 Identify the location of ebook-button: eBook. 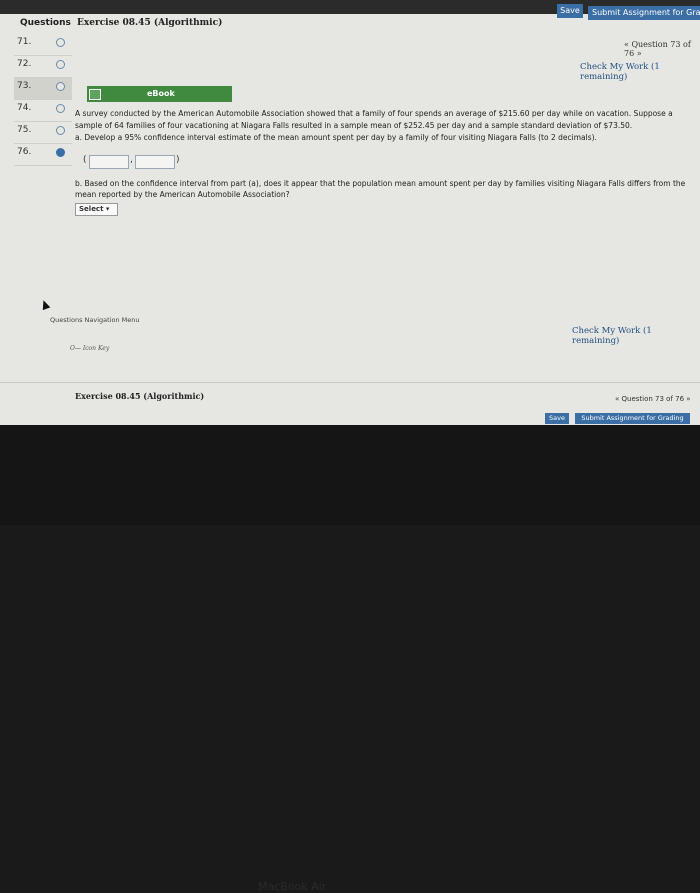
(159, 94).